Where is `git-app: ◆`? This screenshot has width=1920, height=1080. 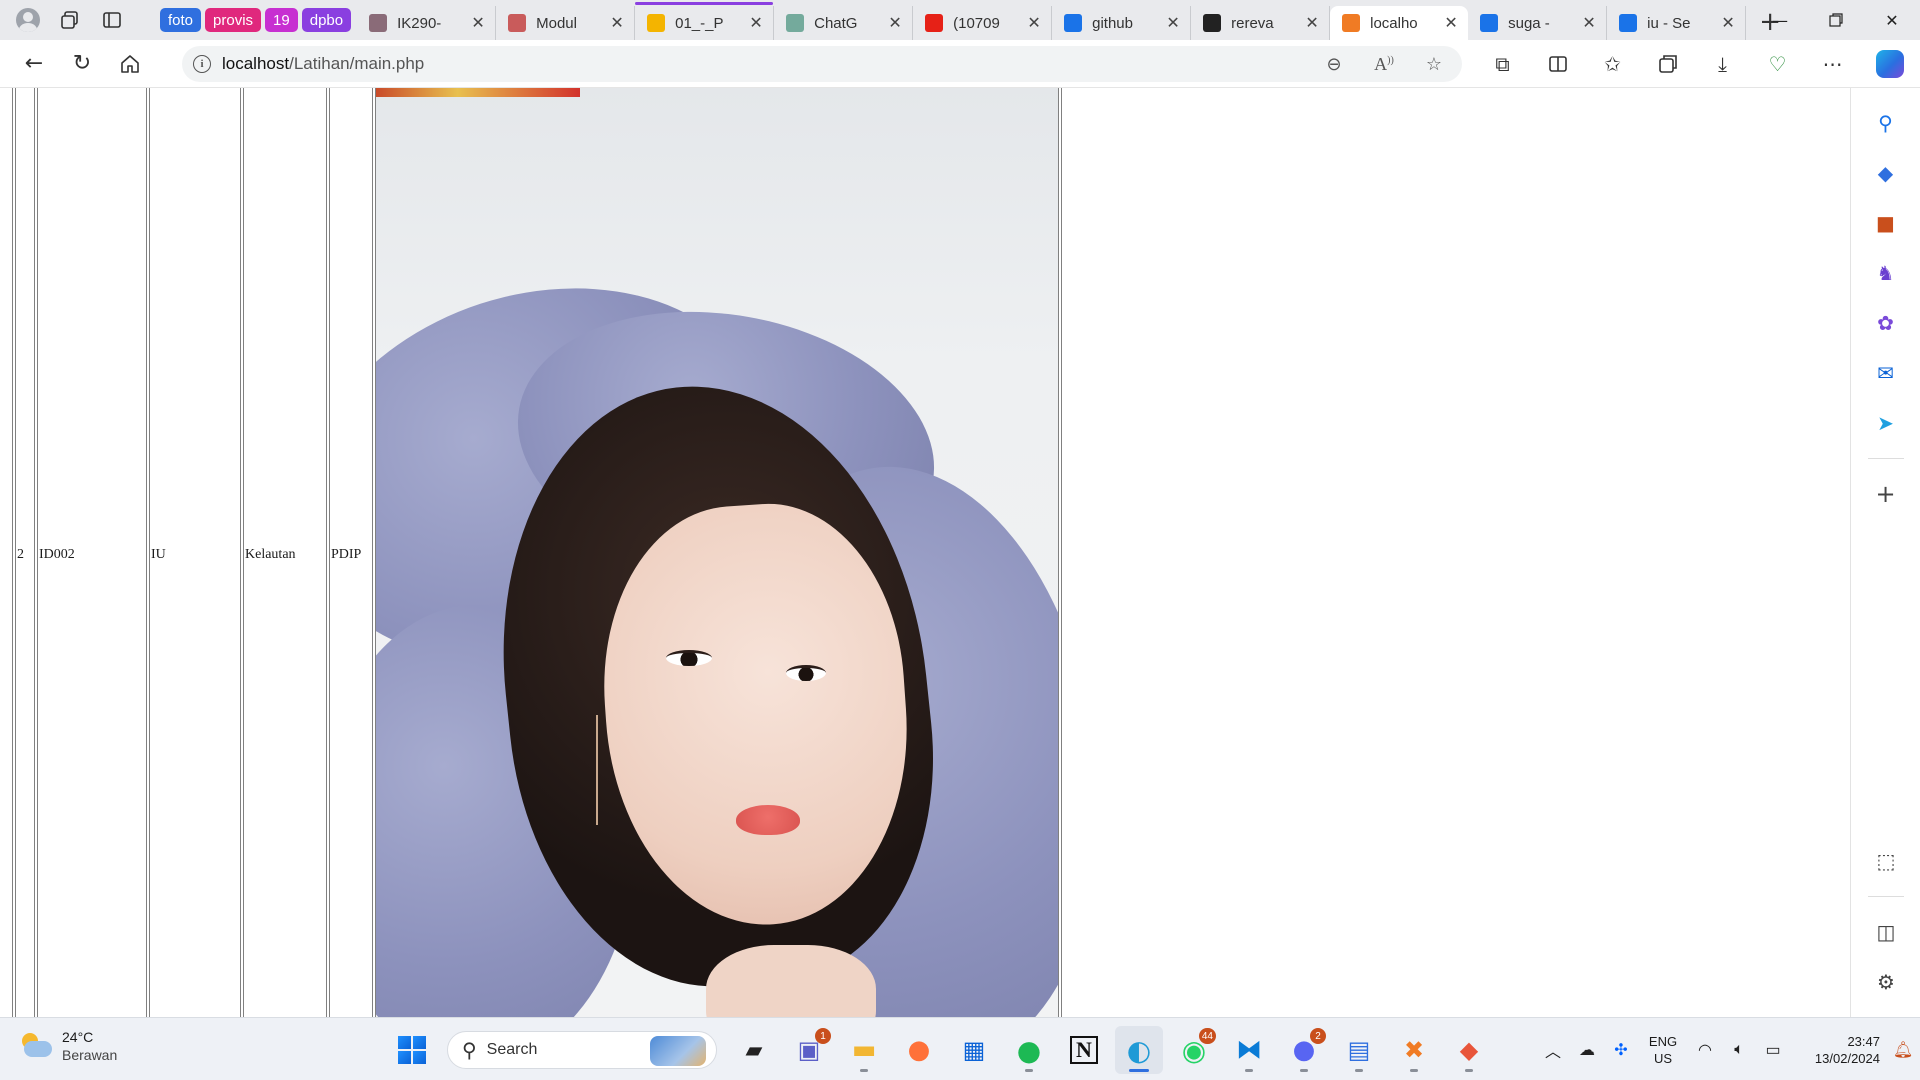 git-app: ◆ is located at coordinates (1469, 1050).